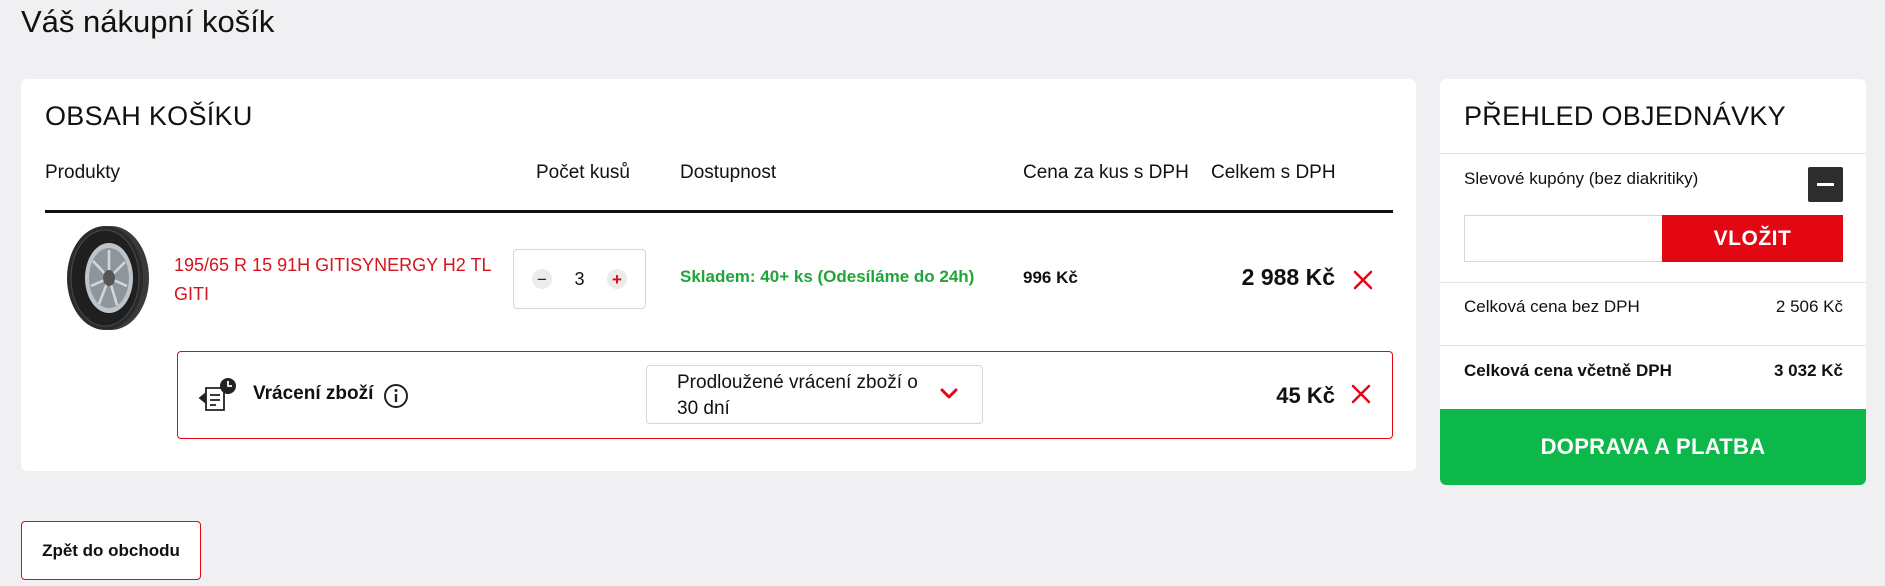  Describe the element at coordinates (1305, 395) in the screenshot. I see `return-service-price: 45 Kč` at that location.